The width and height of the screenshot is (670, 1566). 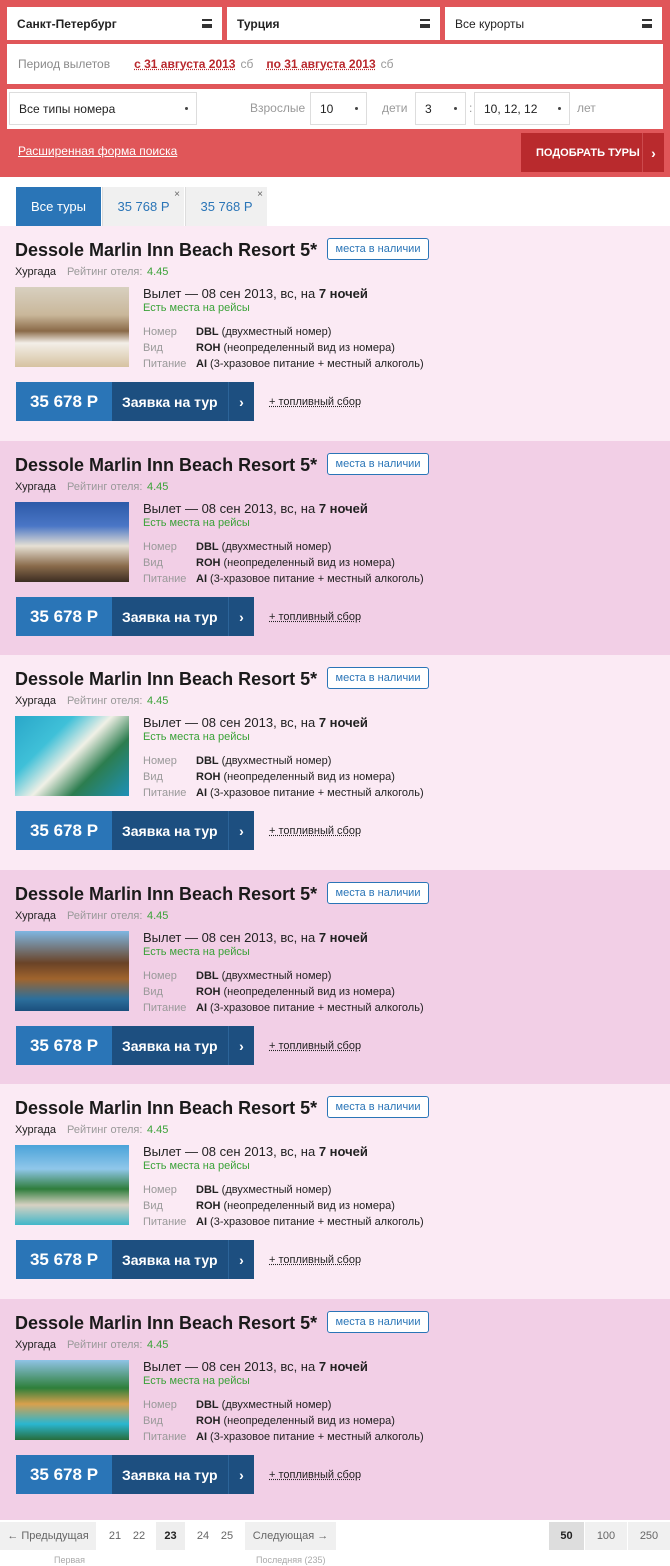 What do you see at coordinates (203, 1536) in the screenshot?
I see `page-link: 24` at bounding box center [203, 1536].